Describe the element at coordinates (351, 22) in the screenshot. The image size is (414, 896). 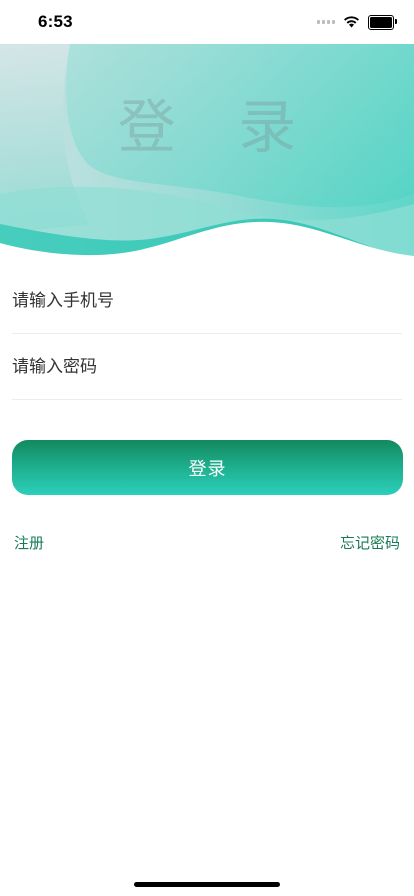
I see `wifi-icon` at that location.